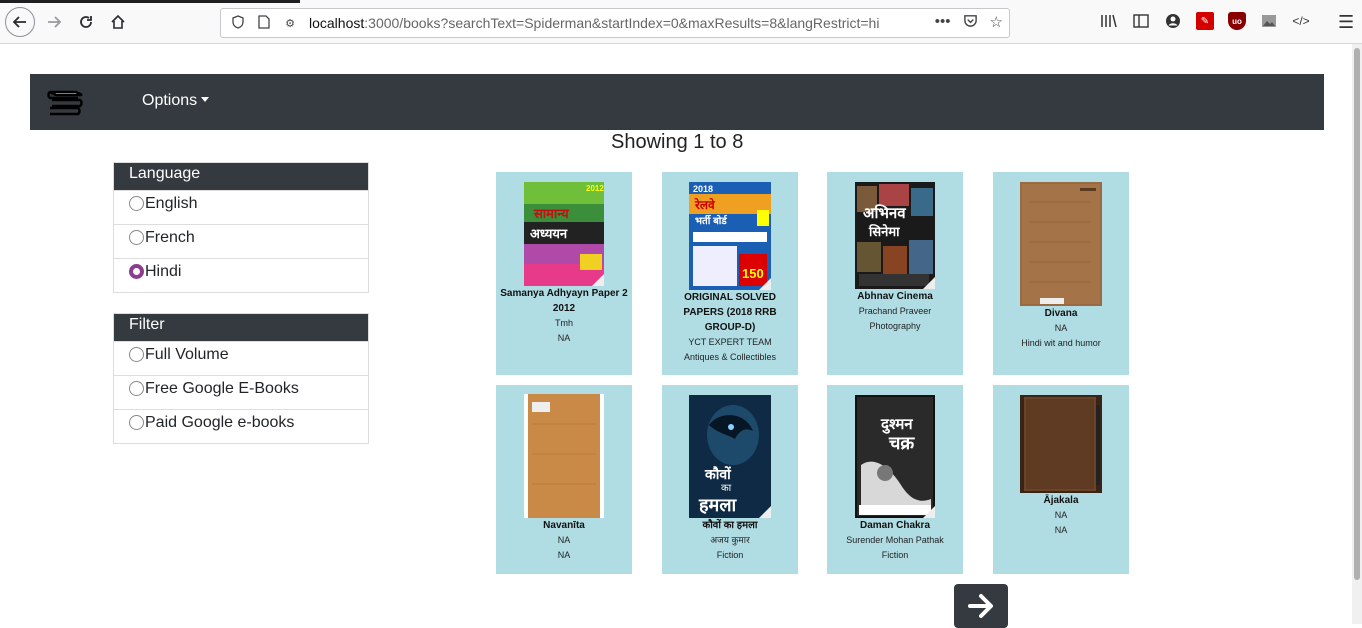 The width and height of the screenshot is (1362, 628). What do you see at coordinates (901, 443) in the screenshot?
I see `cover-text: चक्र` at bounding box center [901, 443].